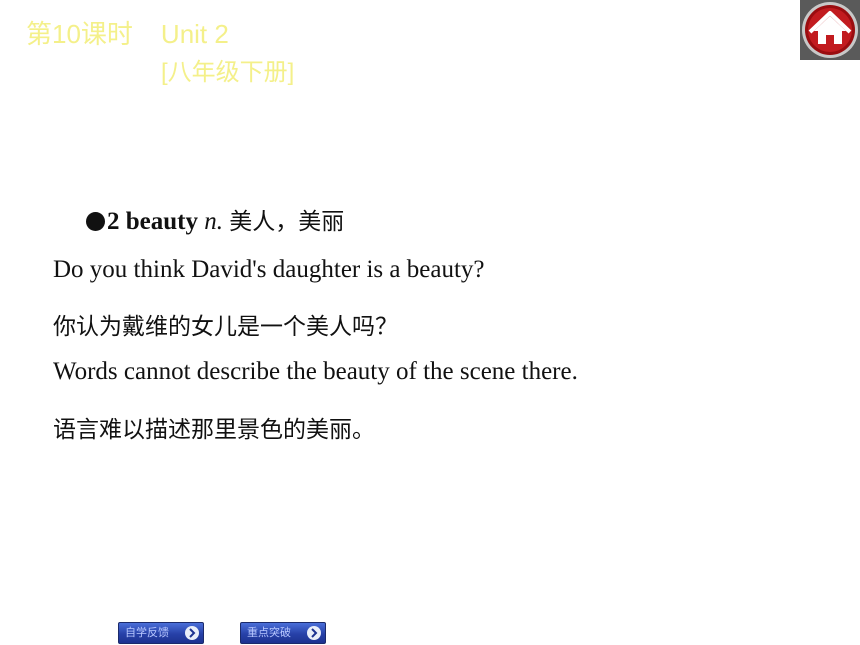 Image resolution: width=860 pixels, height=645 pixels. What do you see at coordinates (225, 327) in the screenshot?
I see `example-cn-1: 你认为戴维的女儿是一个美人吗？` at bounding box center [225, 327].